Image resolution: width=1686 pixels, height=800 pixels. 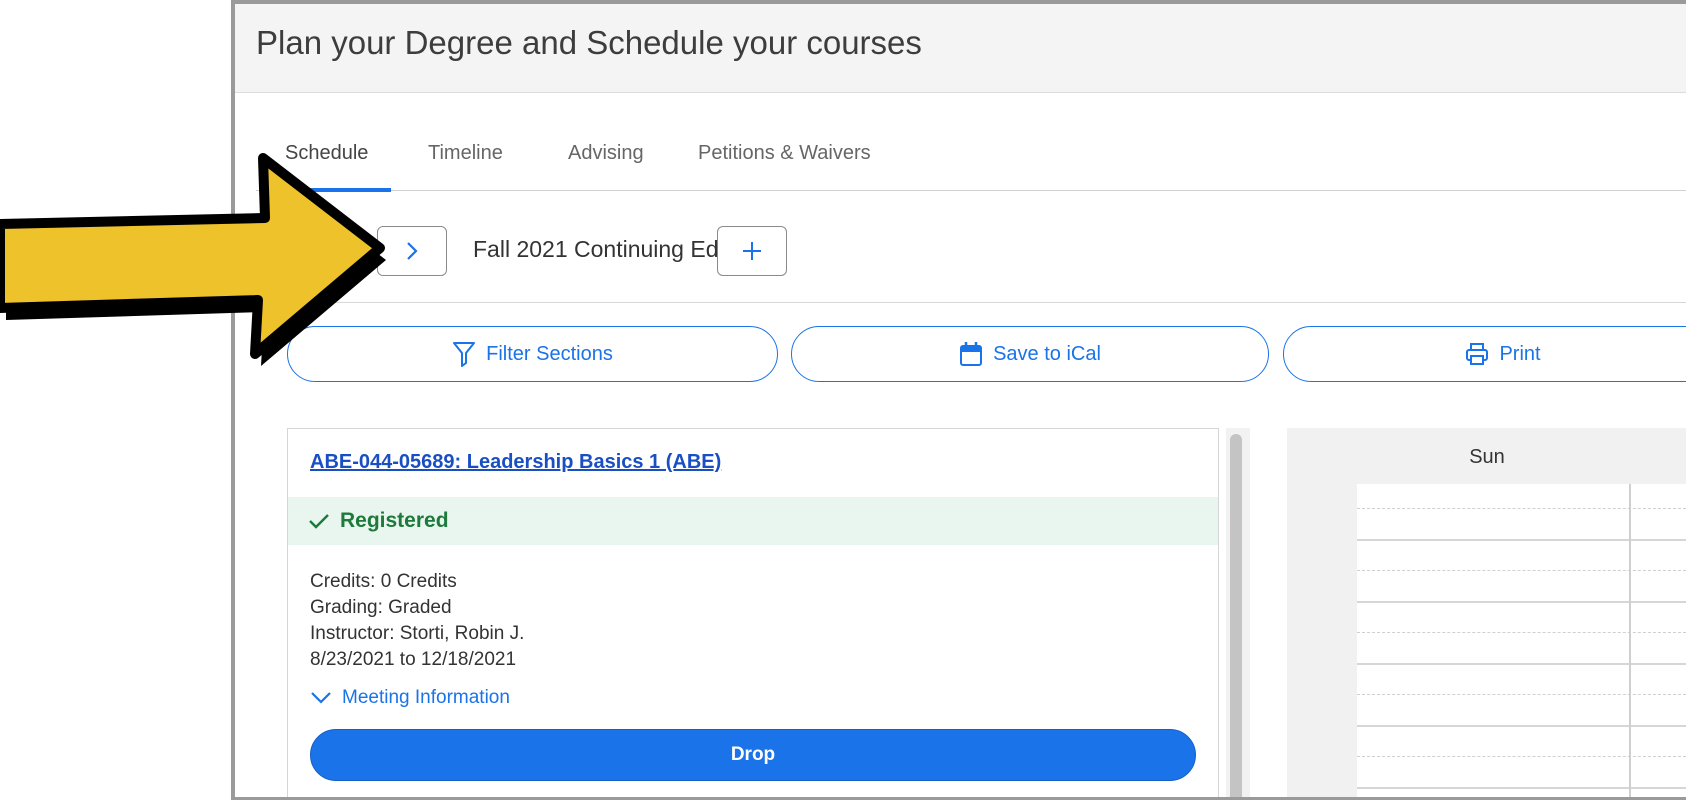 What do you see at coordinates (319, 521) in the screenshot?
I see `checkmark-icon` at bounding box center [319, 521].